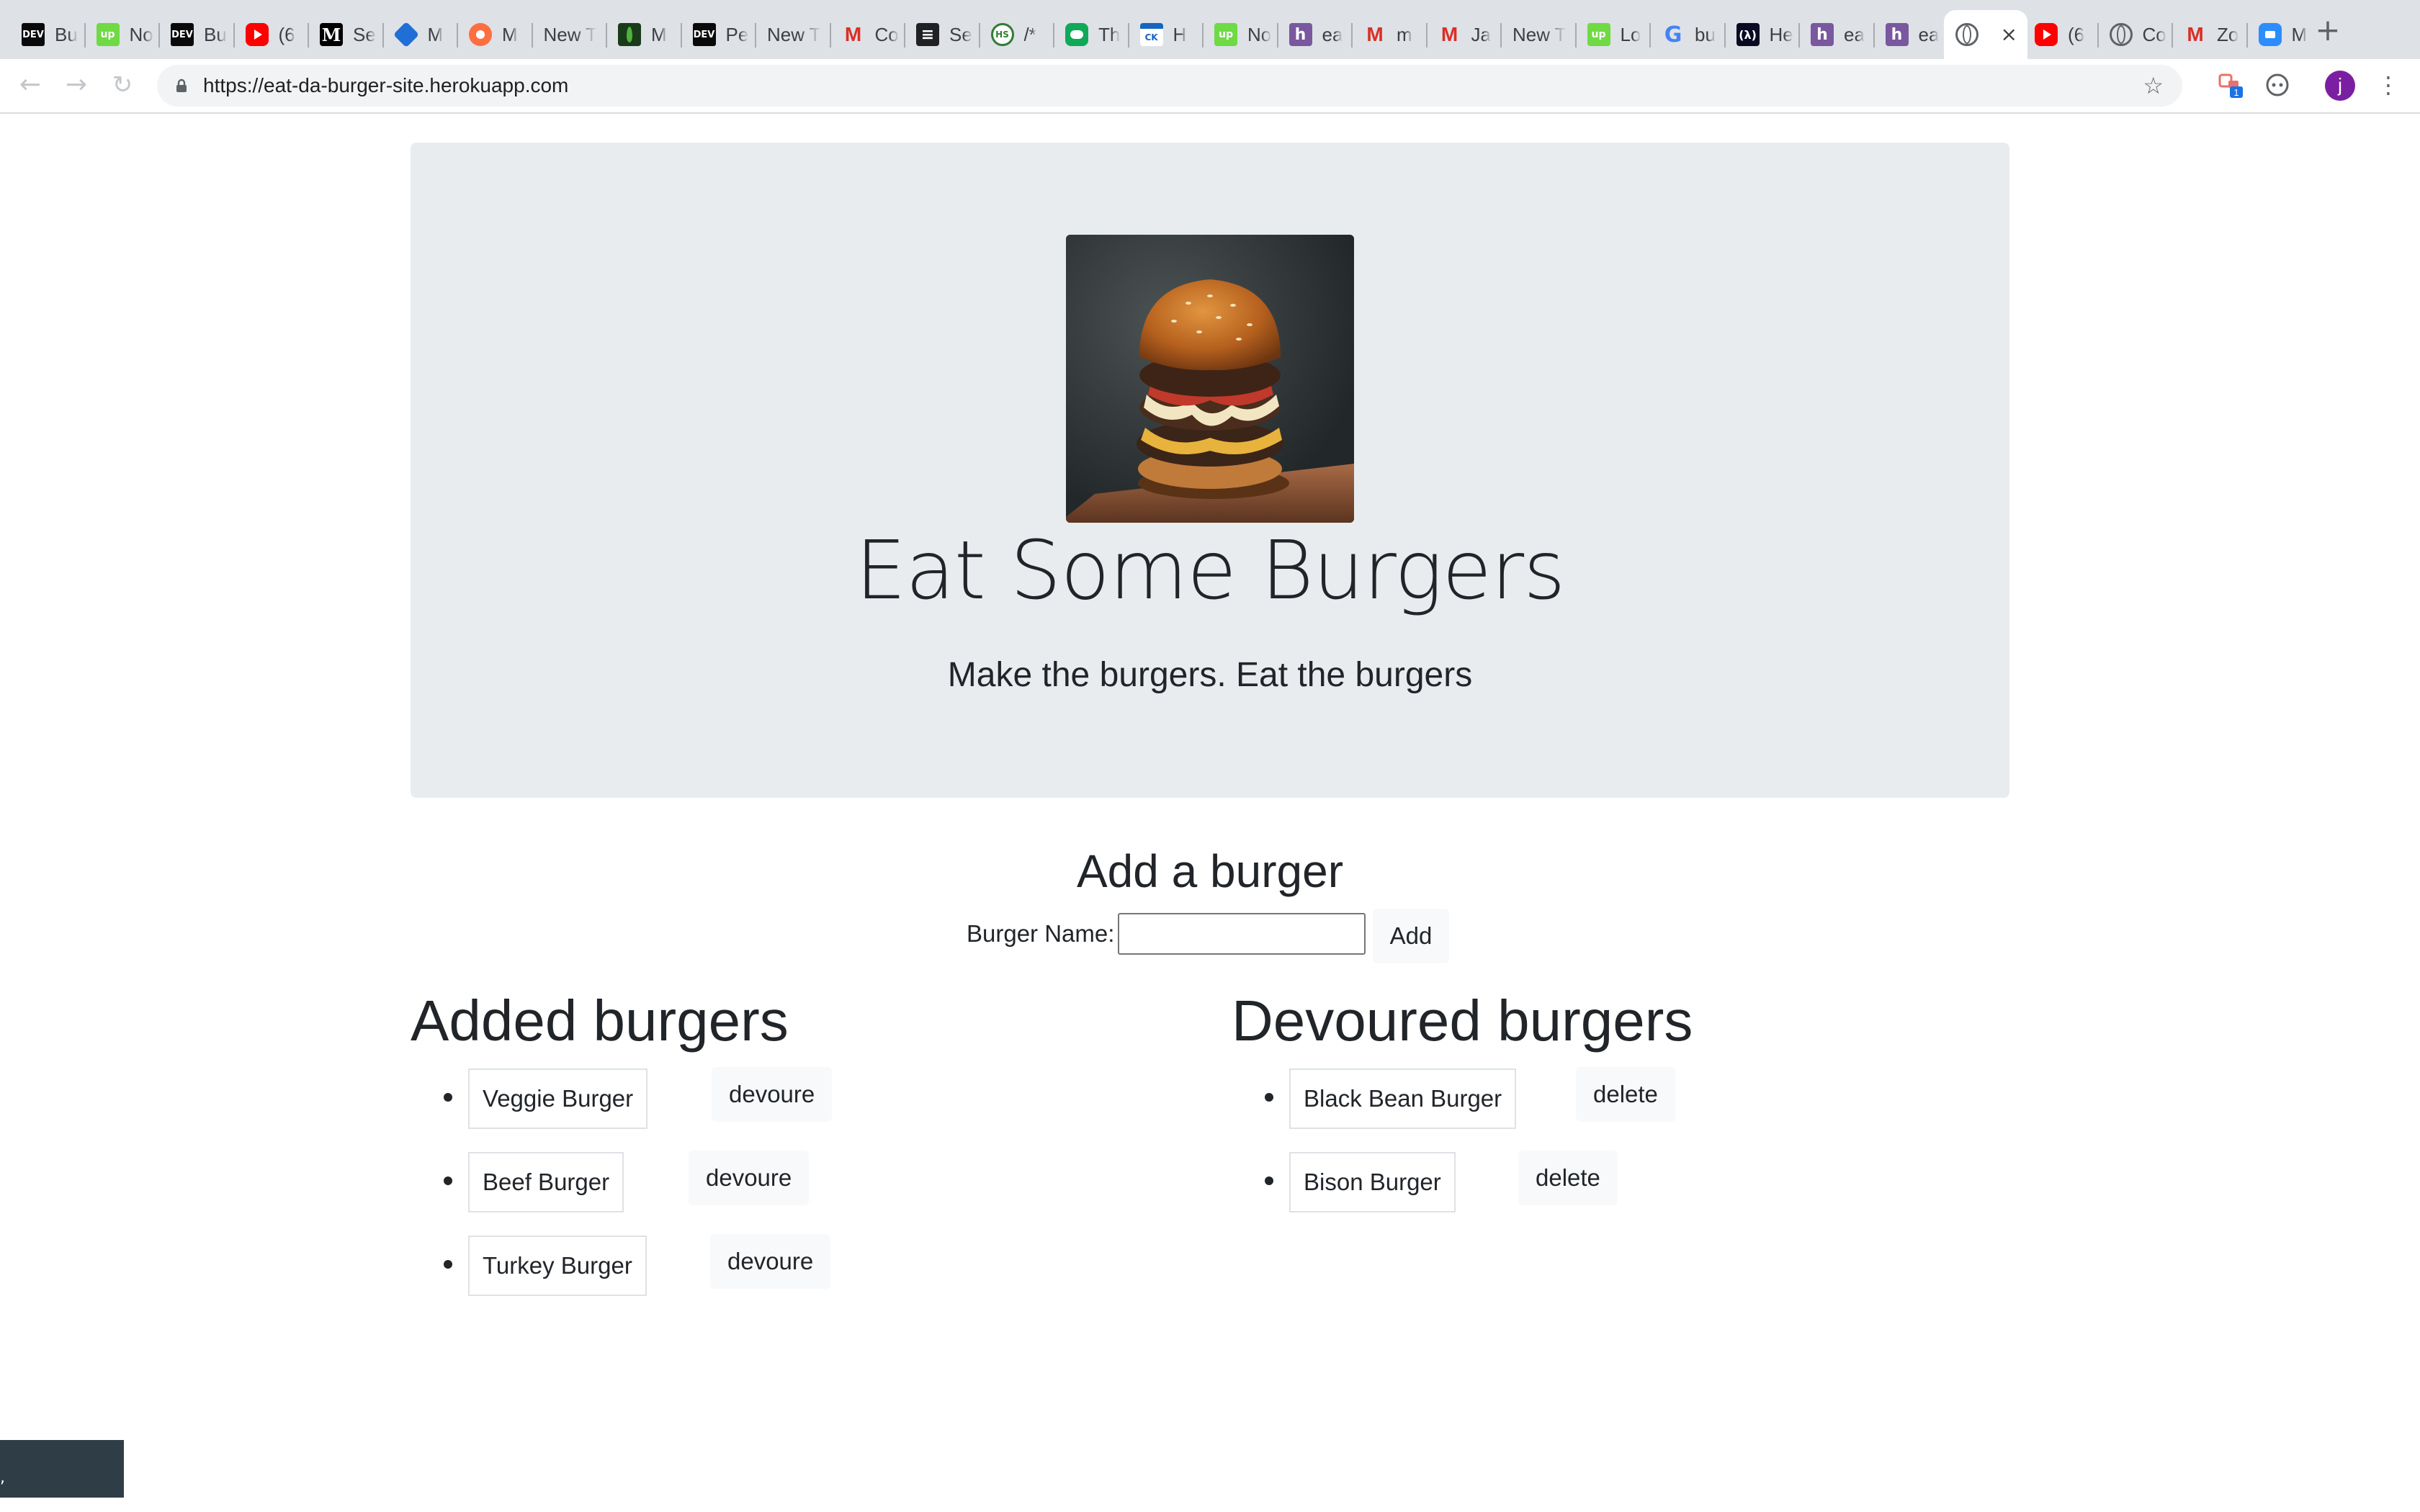 This screenshot has height=1512, width=2420. What do you see at coordinates (1017, 34) in the screenshot?
I see `browser-tab: HS /*` at bounding box center [1017, 34].